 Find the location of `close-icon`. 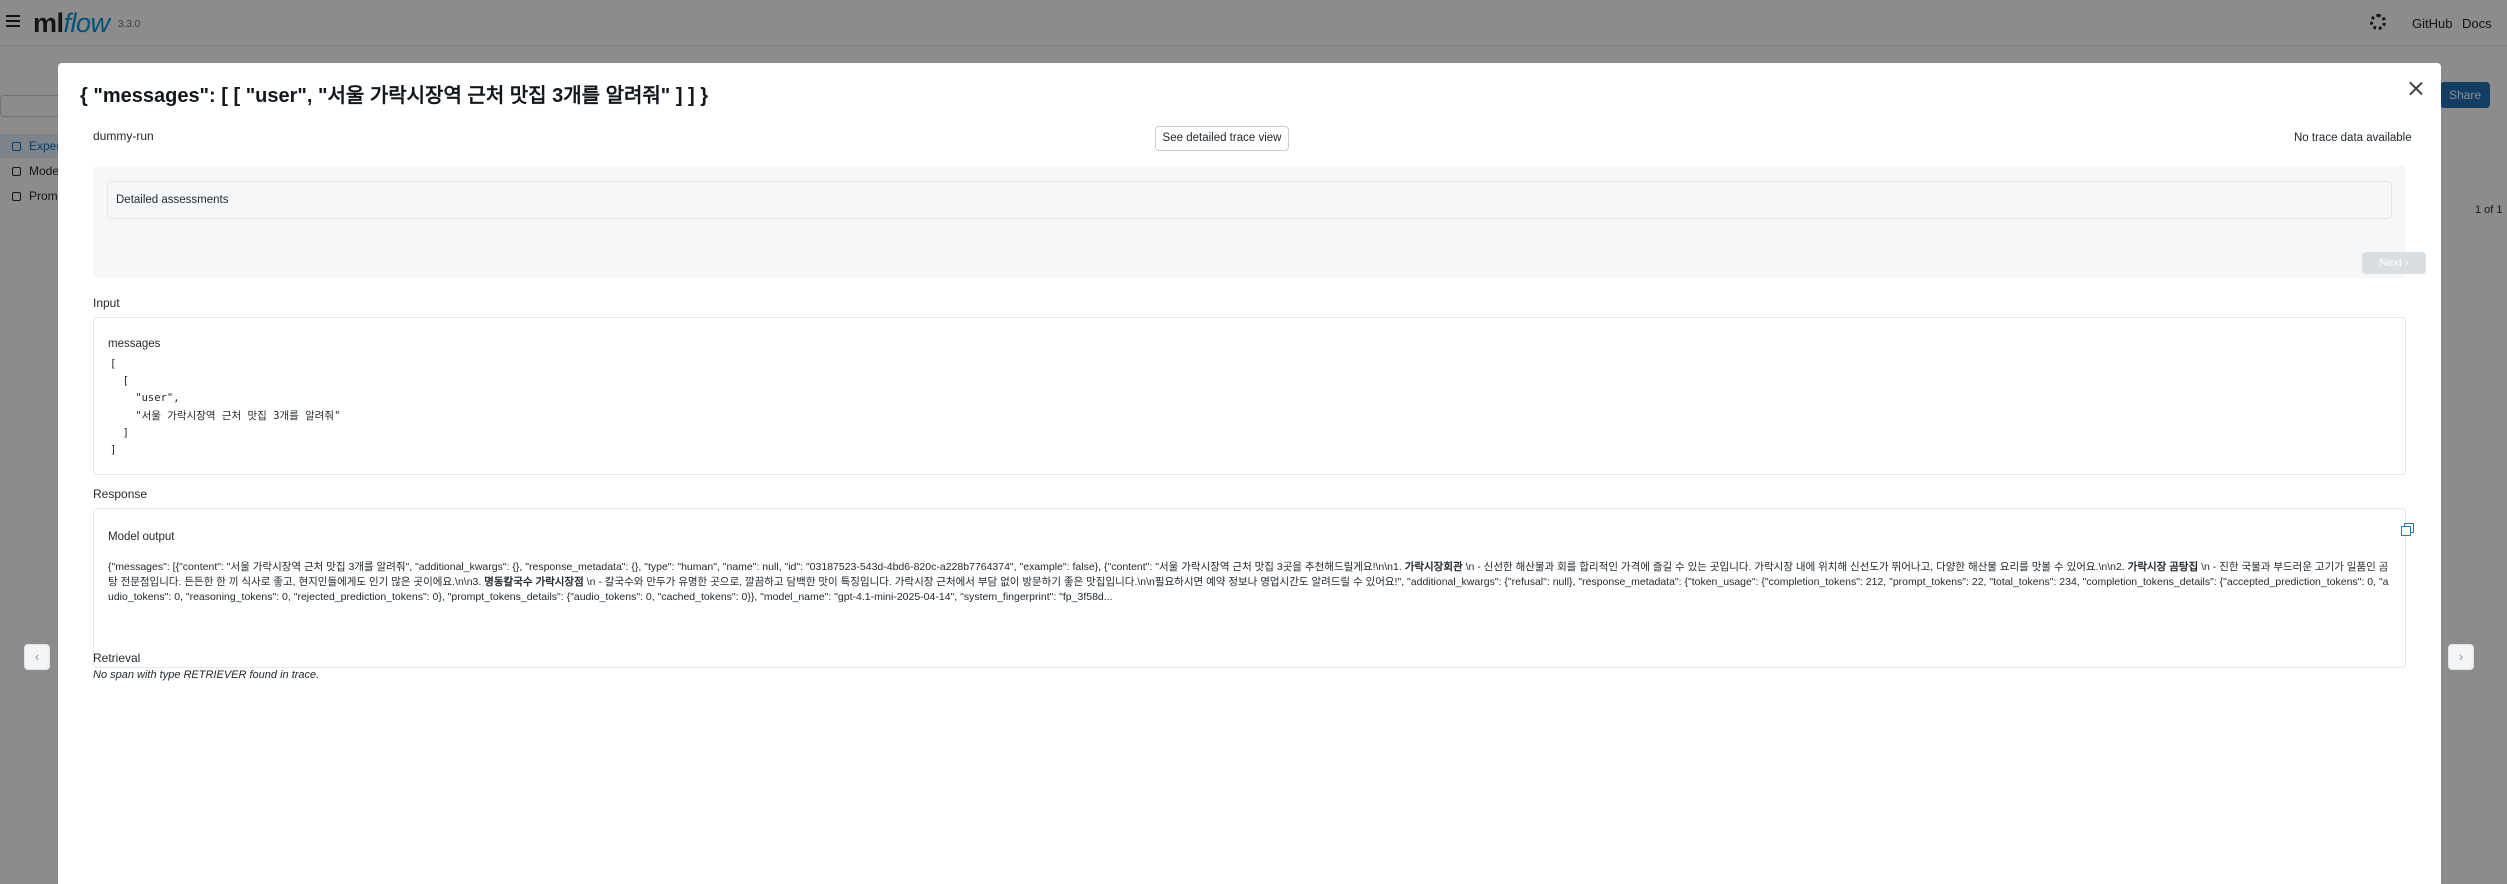

close-icon is located at coordinates (2416, 88).